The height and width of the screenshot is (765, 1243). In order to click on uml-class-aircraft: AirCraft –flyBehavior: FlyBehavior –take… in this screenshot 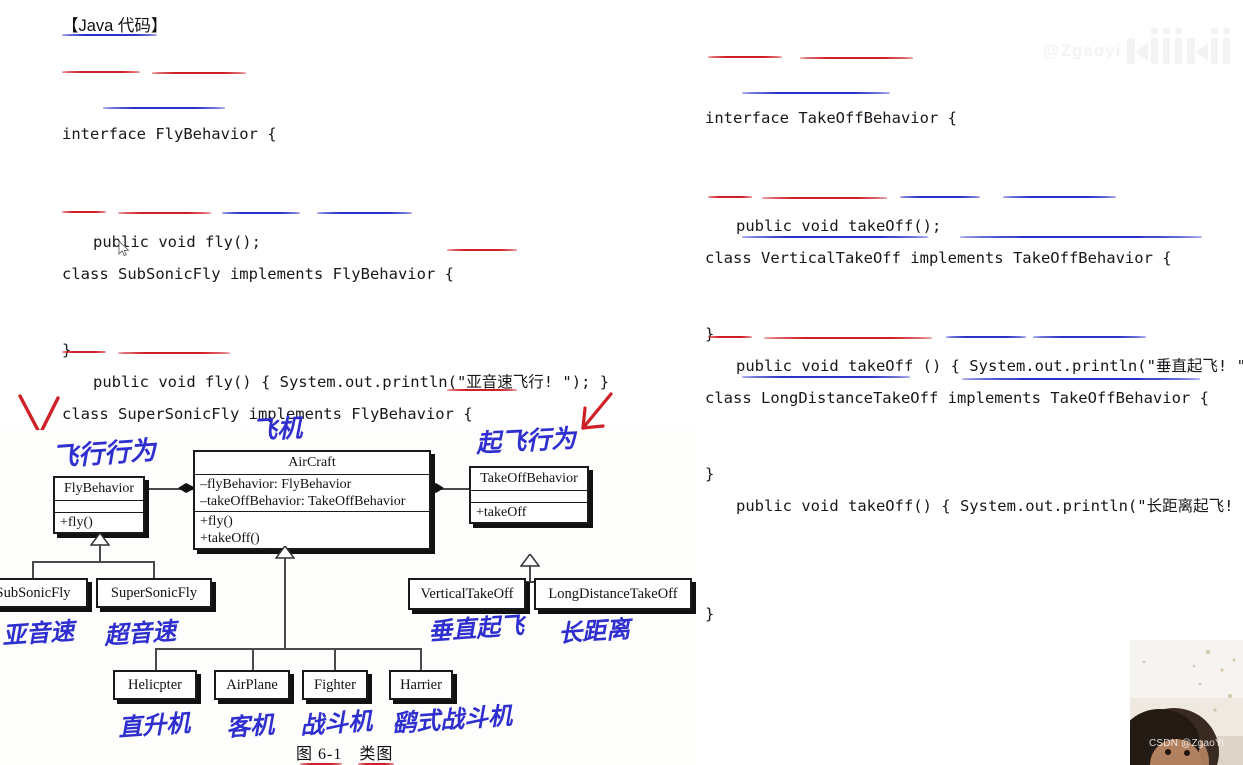, I will do `click(312, 500)`.